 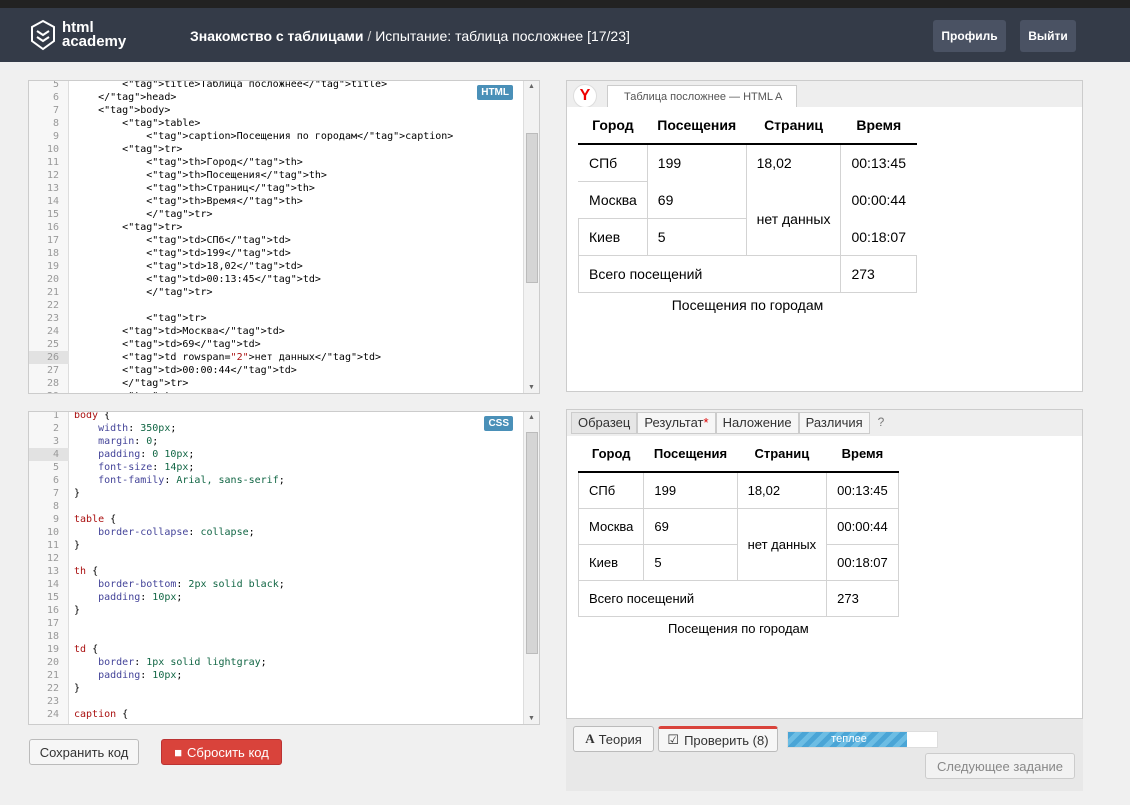 What do you see at coordinates (718, 739) in the screenshot?
I see `check-button: ☑ Проверить (8)` at bounding box center [718, 739].